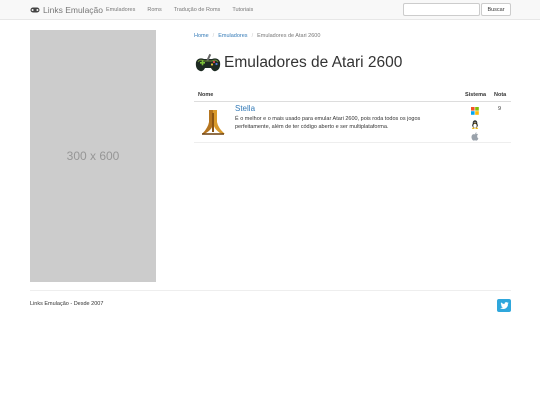 Image resolution: width=540 pixels, height=405 pixels. What do you see at coordinates (475, 136) in the screenshot?
I see `apple-icon` at bounding box center [475, 136].